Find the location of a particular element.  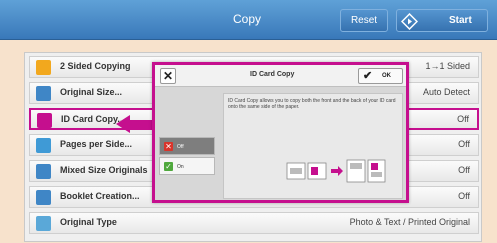

feature-value: Photo & Text / Printed Original is located at coordinates (409, 222).